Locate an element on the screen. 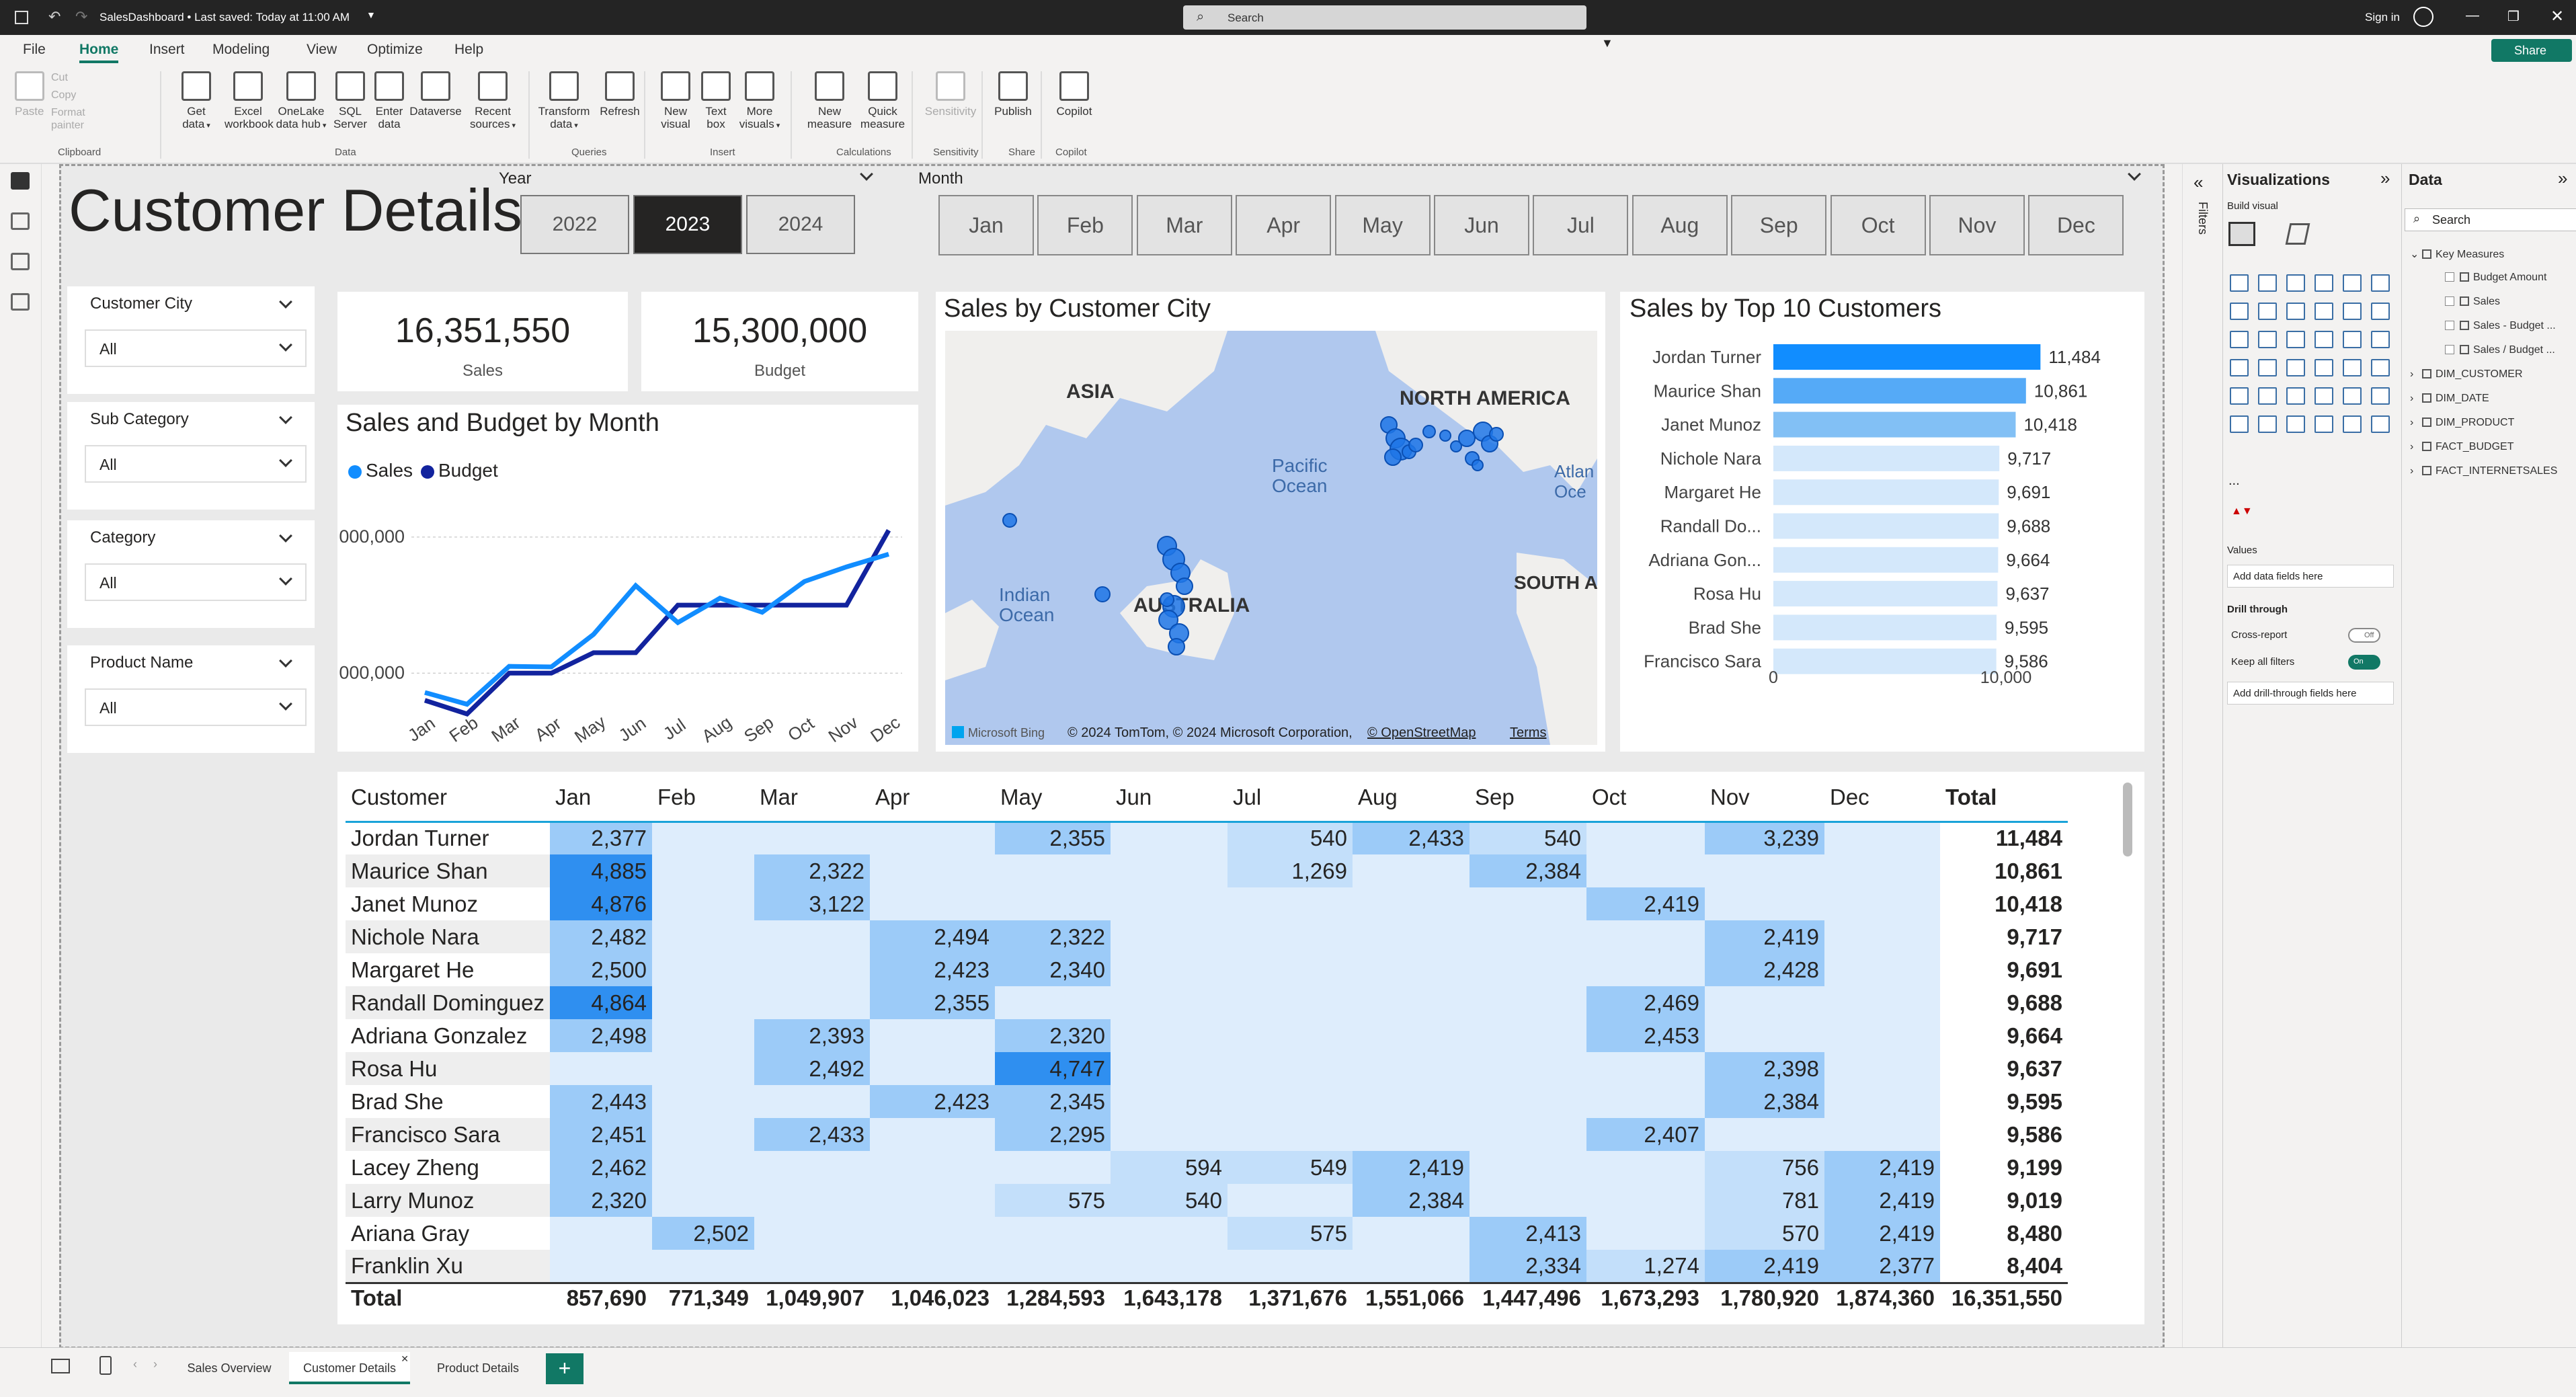 This screenshot has width=2576, height=1397. table-row: Margaret He 2,500 2,423 2,340 2,428 9,691 is located at coordinates (1207, 970).